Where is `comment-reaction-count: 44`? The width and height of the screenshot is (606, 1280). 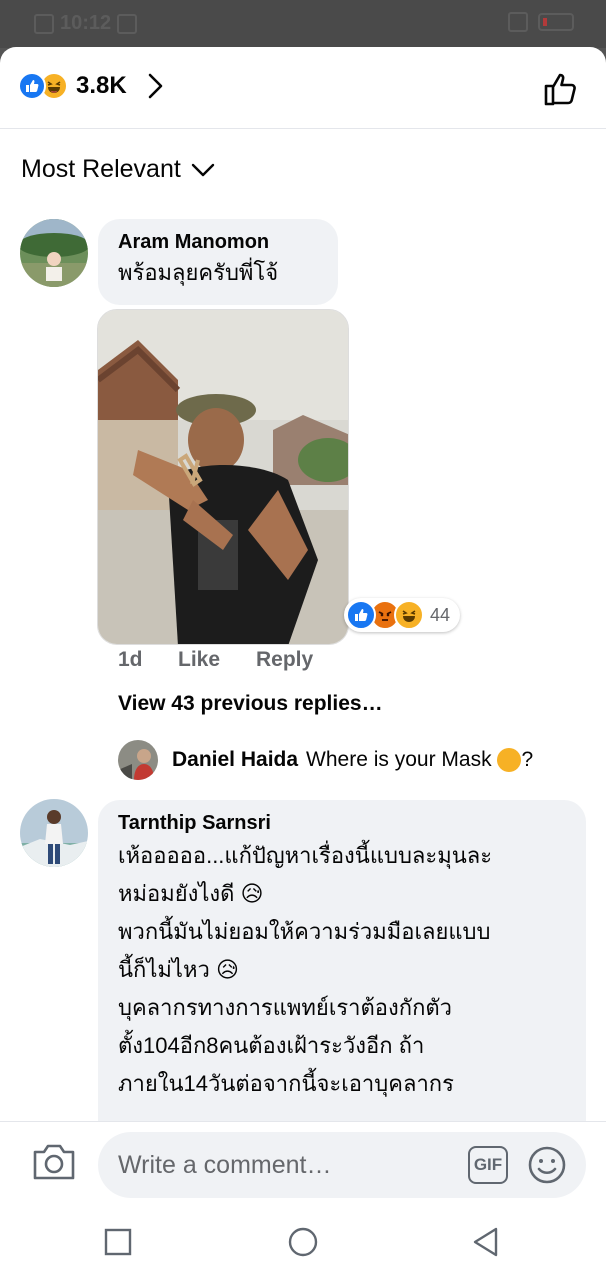
comment-reaction-count: 44 is located at coordinates (440, 614).